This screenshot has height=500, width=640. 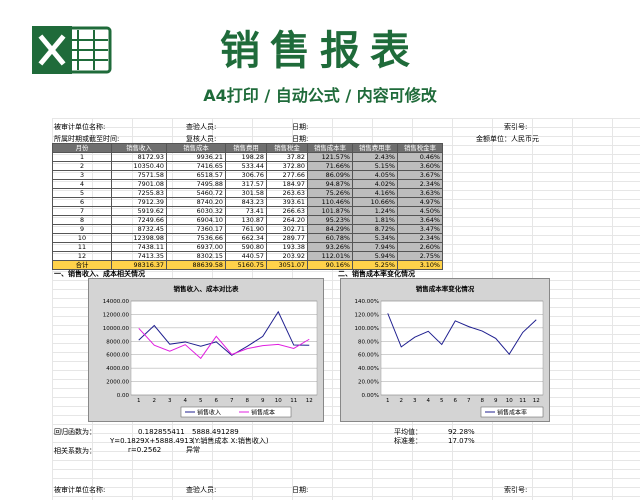 I want to click on chart-title: 销售成本率变化情况, so click(x=445, y=288).